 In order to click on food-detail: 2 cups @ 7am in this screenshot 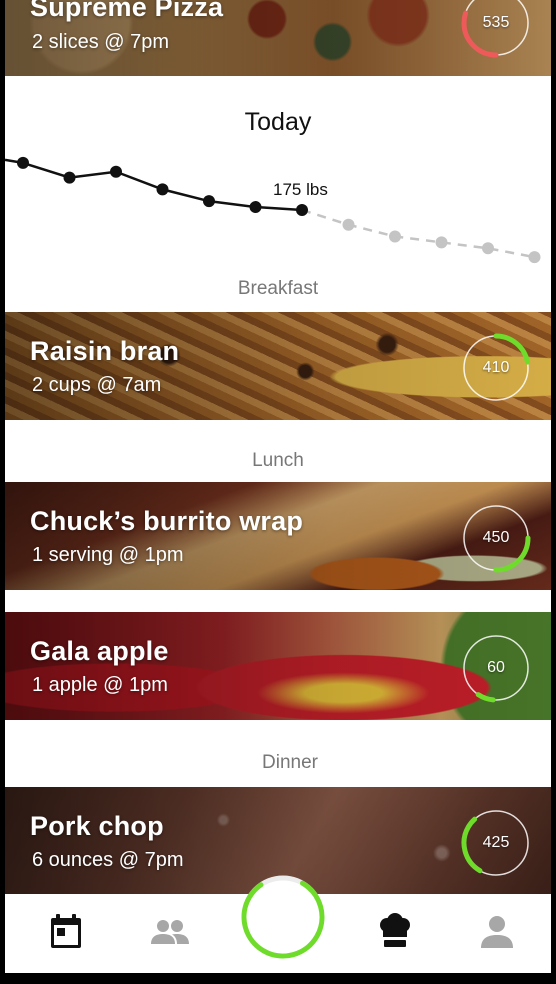, I will do `click(97, 385)`.